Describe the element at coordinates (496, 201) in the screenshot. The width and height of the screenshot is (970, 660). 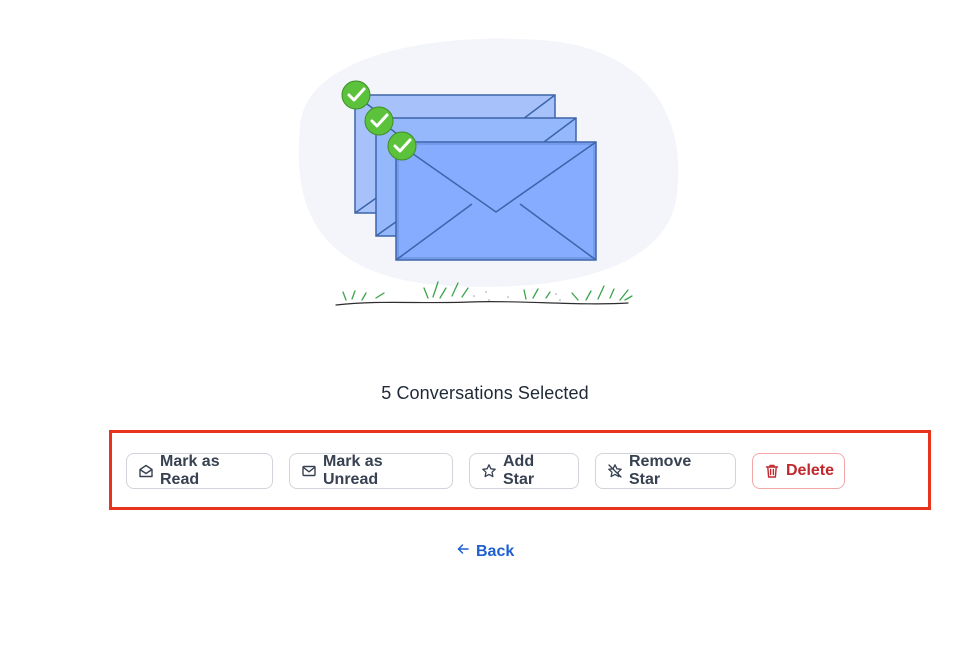
I see `envelope-front` at that location.